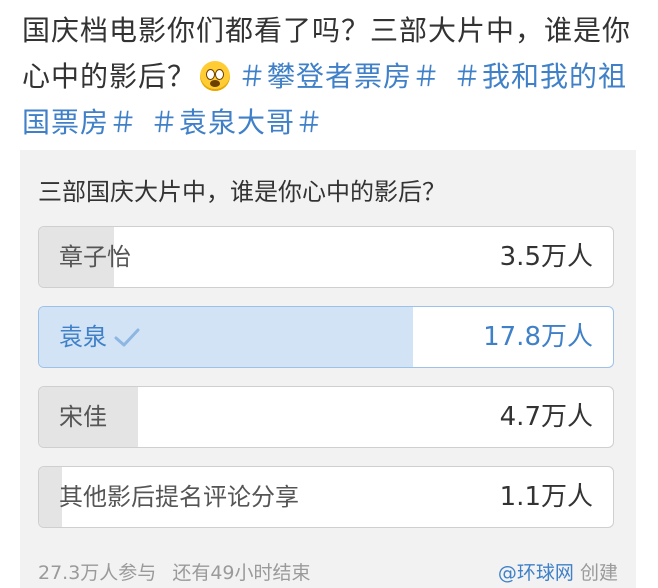 This screenshot has height=588, width=658. I want to click on poll-creator-link: @环球网, so click(536, 573).